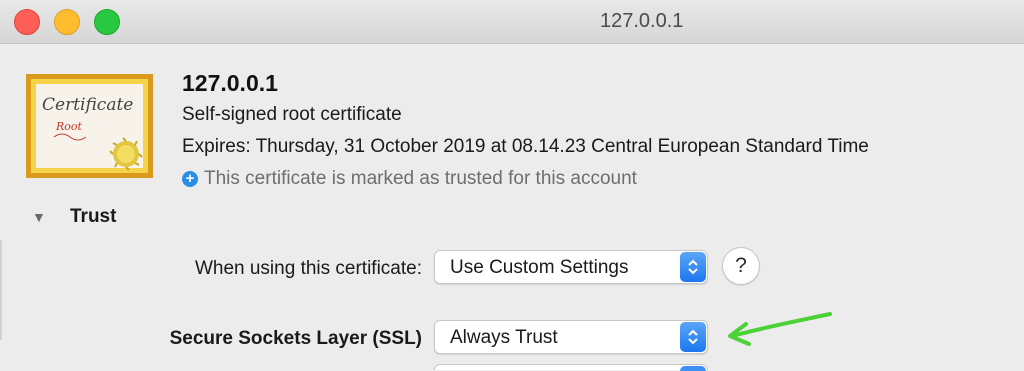 This screenshot has width=1024, height=371. Describe the element at coordinates (190, 179) in the screenshot. I see `plus-info-icon: +` at that location.